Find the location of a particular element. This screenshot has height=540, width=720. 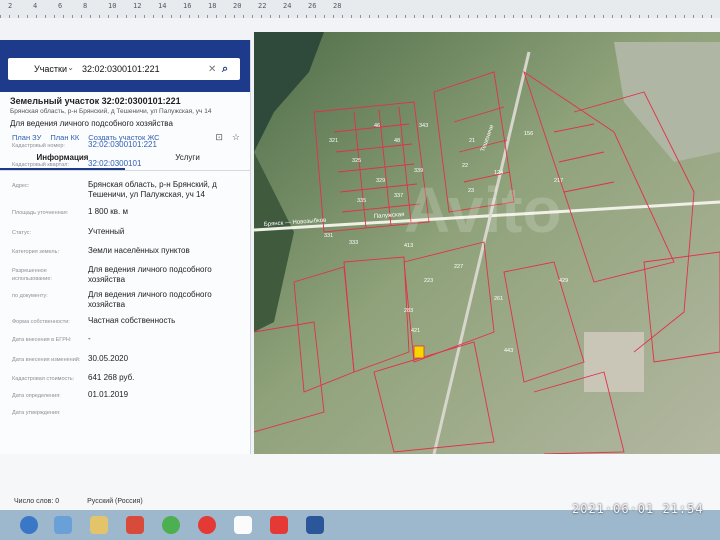

table-row: Дата внесения изменений: 30.05.2020 is located at coordinates (125, 361).